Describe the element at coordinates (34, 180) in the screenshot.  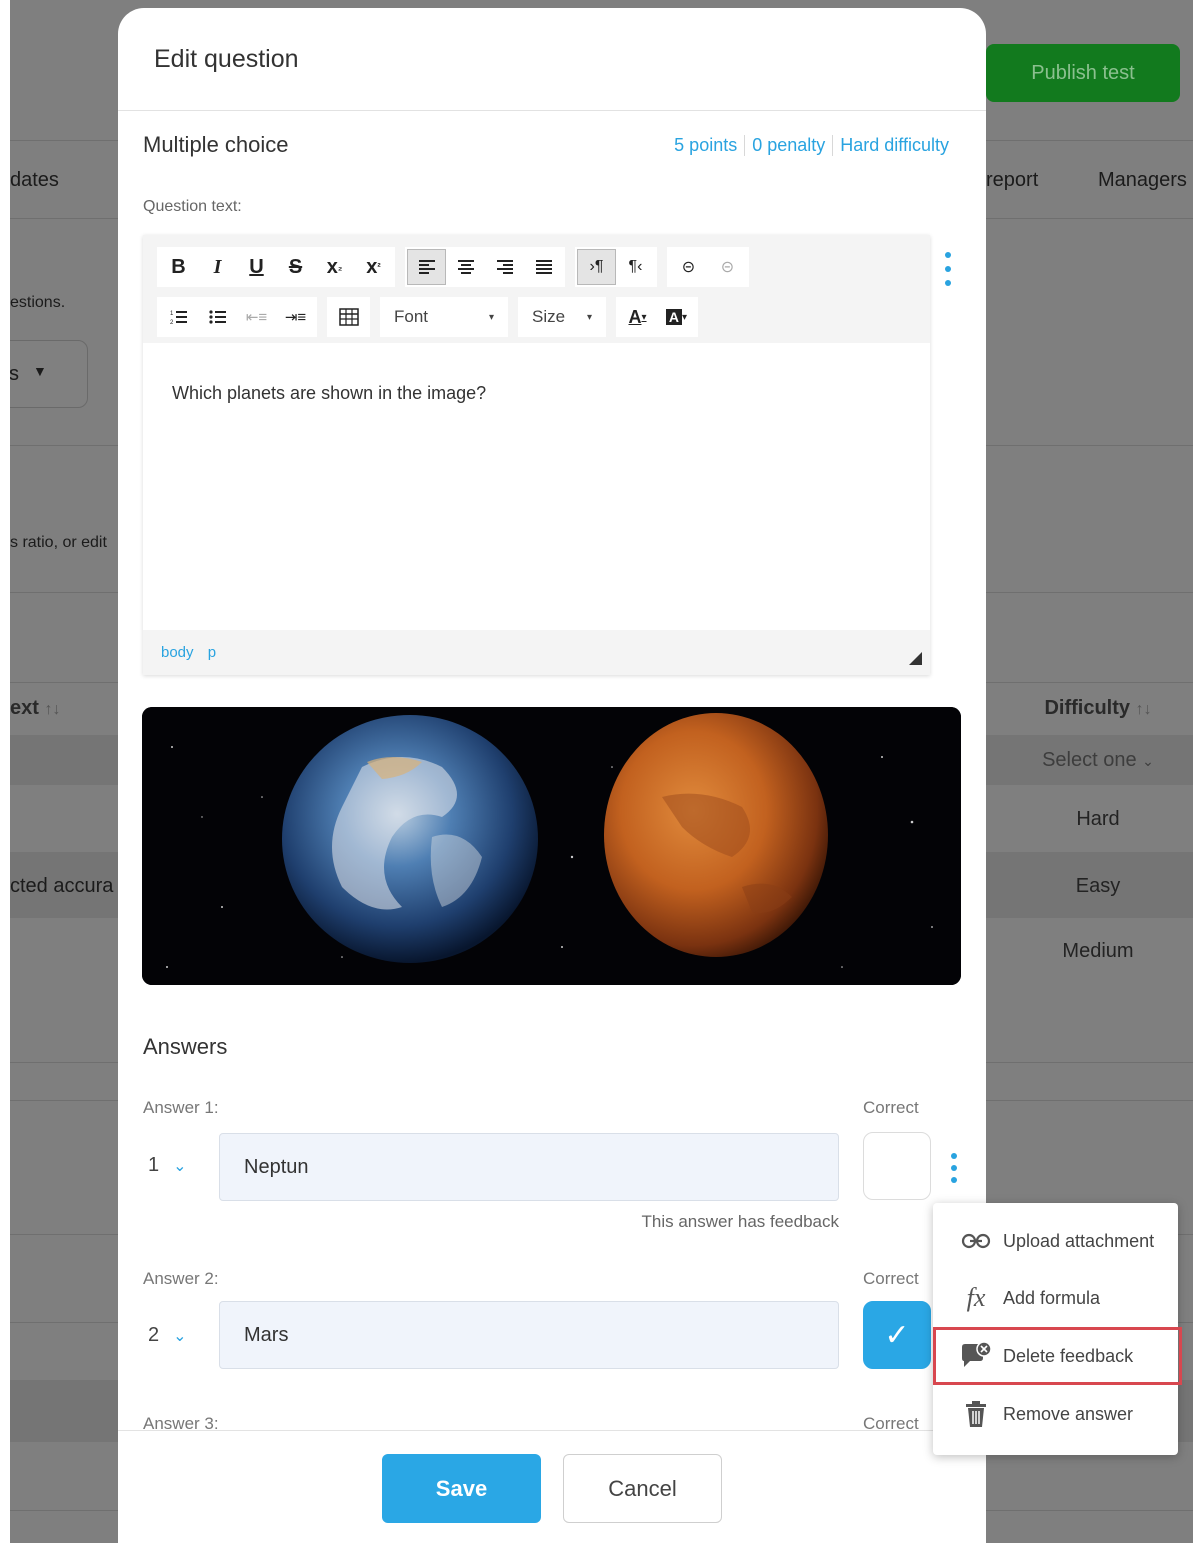
I see `tab-dates: dates` at that location.